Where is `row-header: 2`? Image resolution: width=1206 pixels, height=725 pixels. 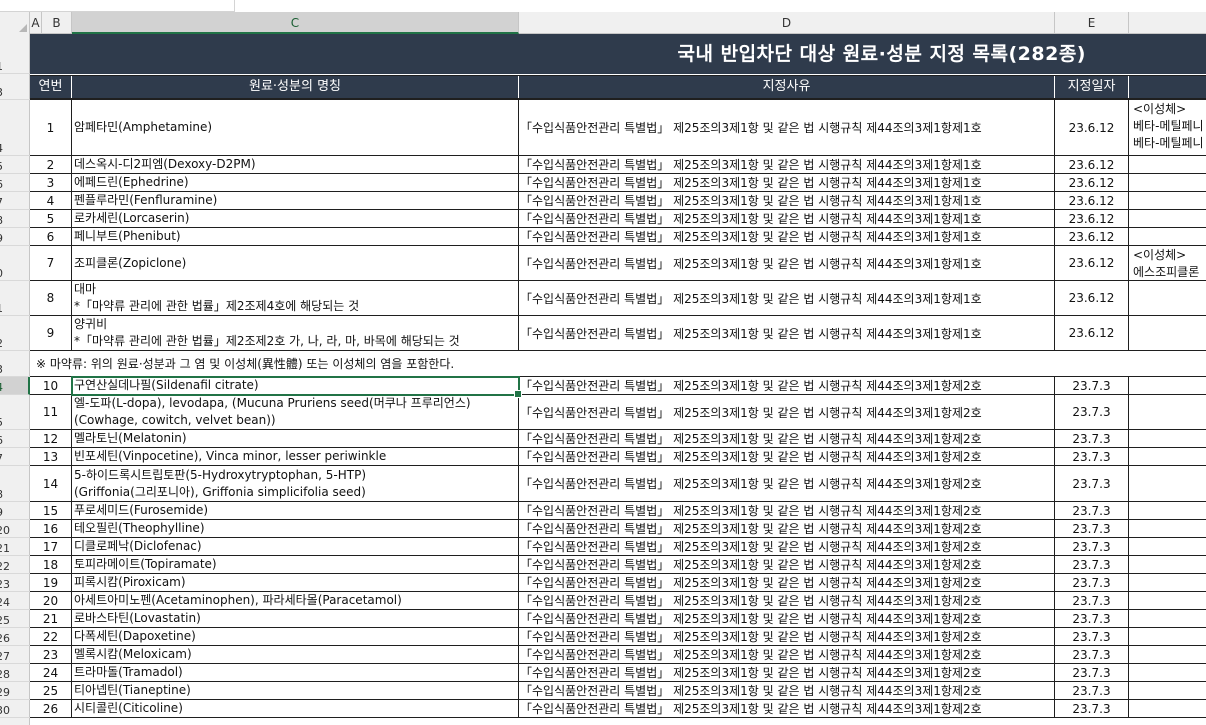 row-header: 2 is located at coordinates (15, 333).